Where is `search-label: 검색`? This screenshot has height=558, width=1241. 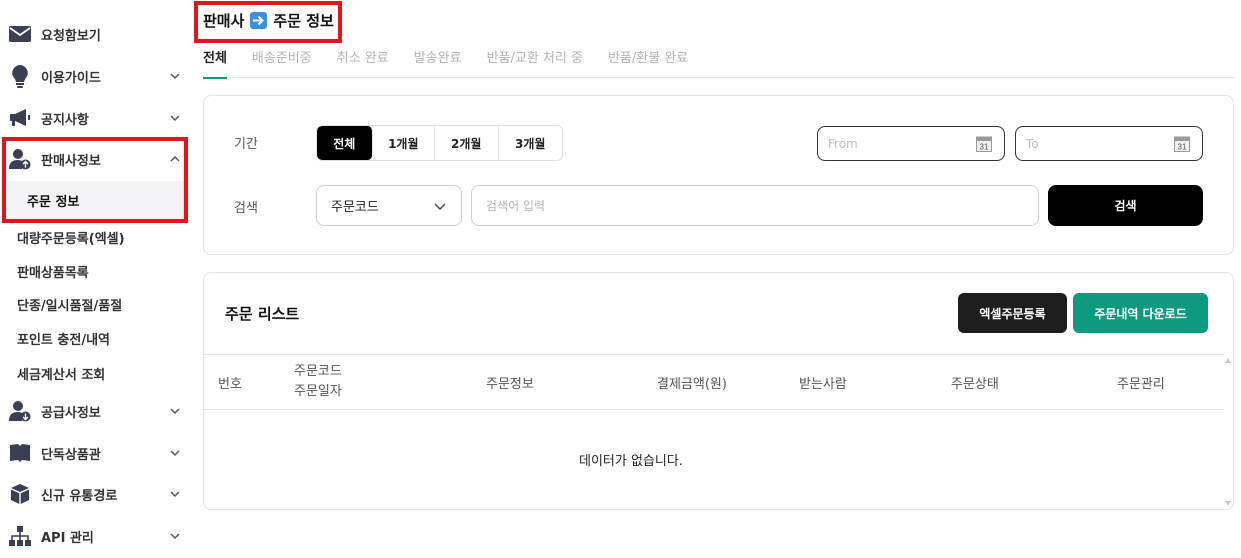
search-label: 검색 is located at coordinates (246, 208).